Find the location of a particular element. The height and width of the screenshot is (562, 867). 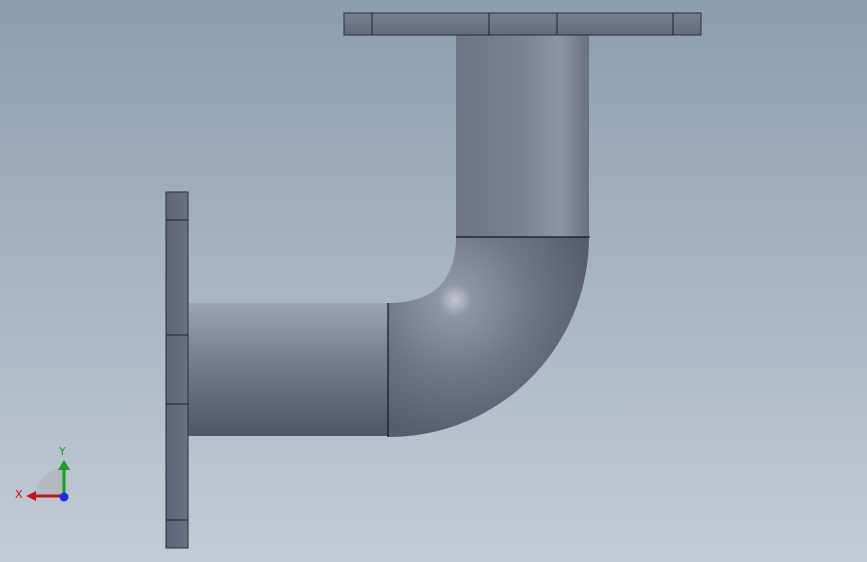

x-axis-label: X is located at coordinates (19, 494).